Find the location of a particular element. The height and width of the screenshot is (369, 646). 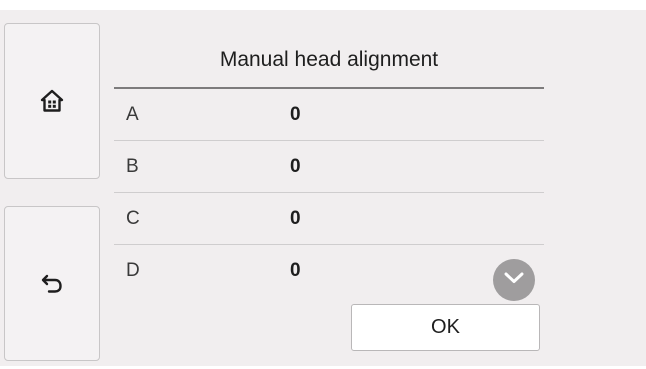

list-item-a: A 0 is located at coordinates (329, 115).